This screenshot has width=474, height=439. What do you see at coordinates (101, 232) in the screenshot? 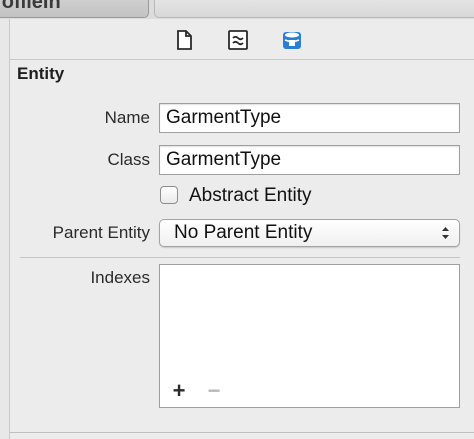
I see `parent-entity-label: Parent Entity` at bounding box center [101, 232].